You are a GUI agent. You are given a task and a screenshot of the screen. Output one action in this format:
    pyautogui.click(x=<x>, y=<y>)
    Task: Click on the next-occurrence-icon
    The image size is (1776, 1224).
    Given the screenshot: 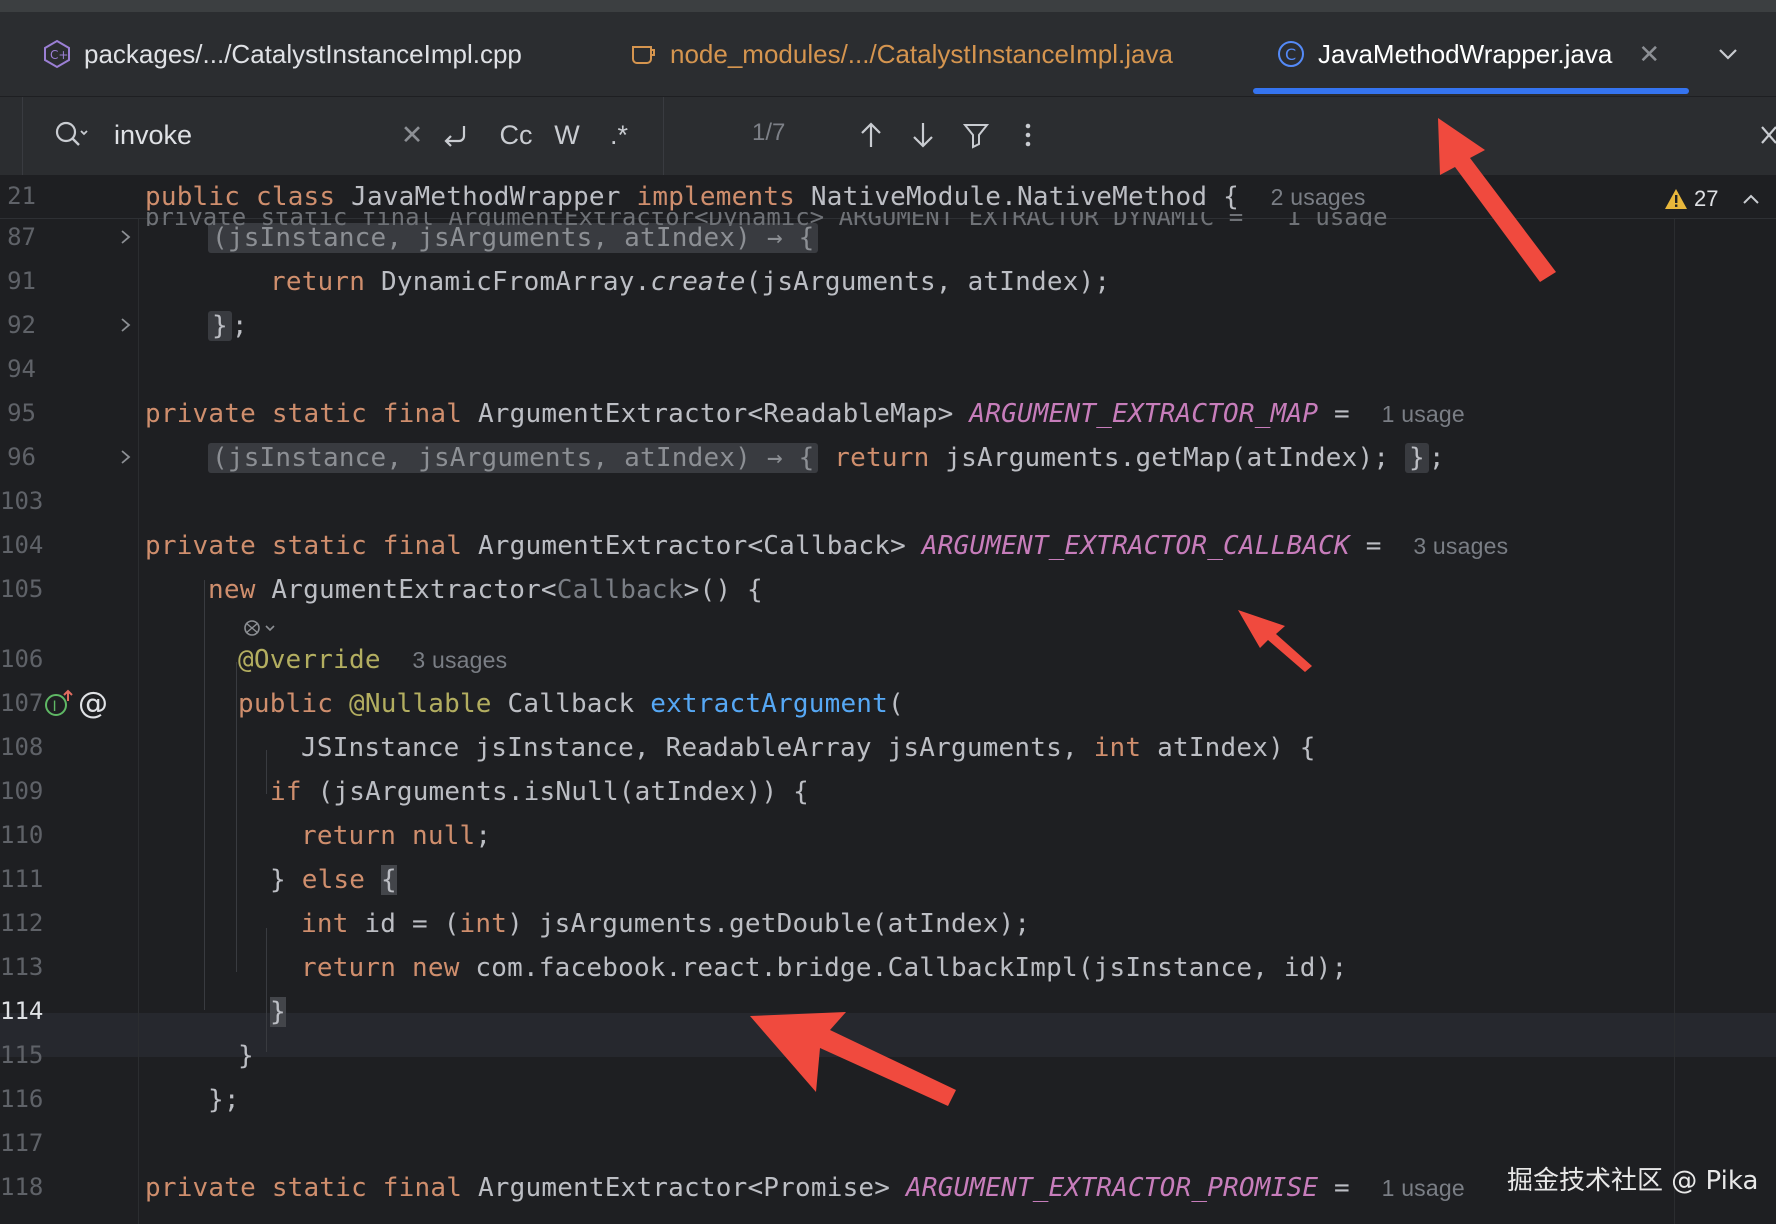 What is the action you would take?
    pyautogui.click(x=923, y=135)
    